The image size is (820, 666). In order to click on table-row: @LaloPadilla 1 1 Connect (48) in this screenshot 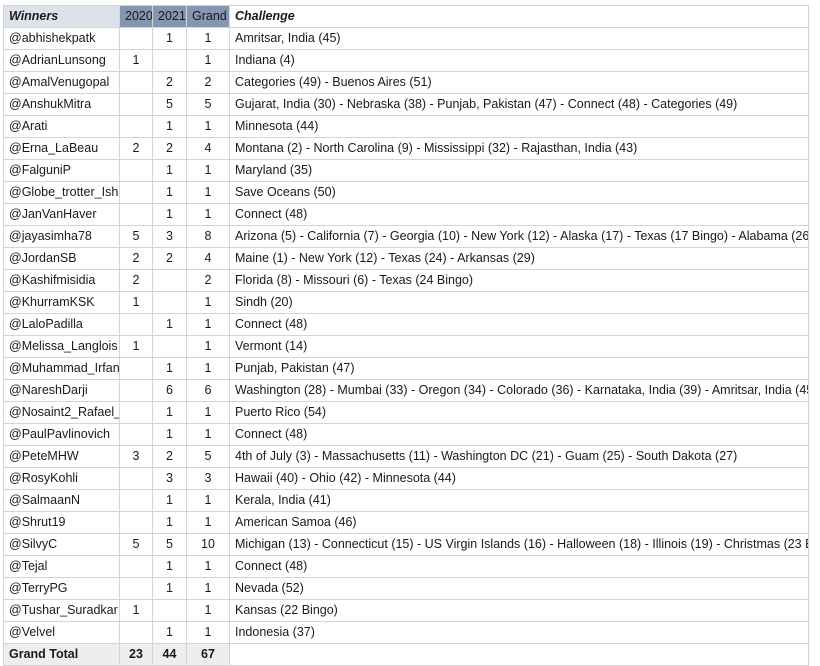, I will do `click(406, 324)`.